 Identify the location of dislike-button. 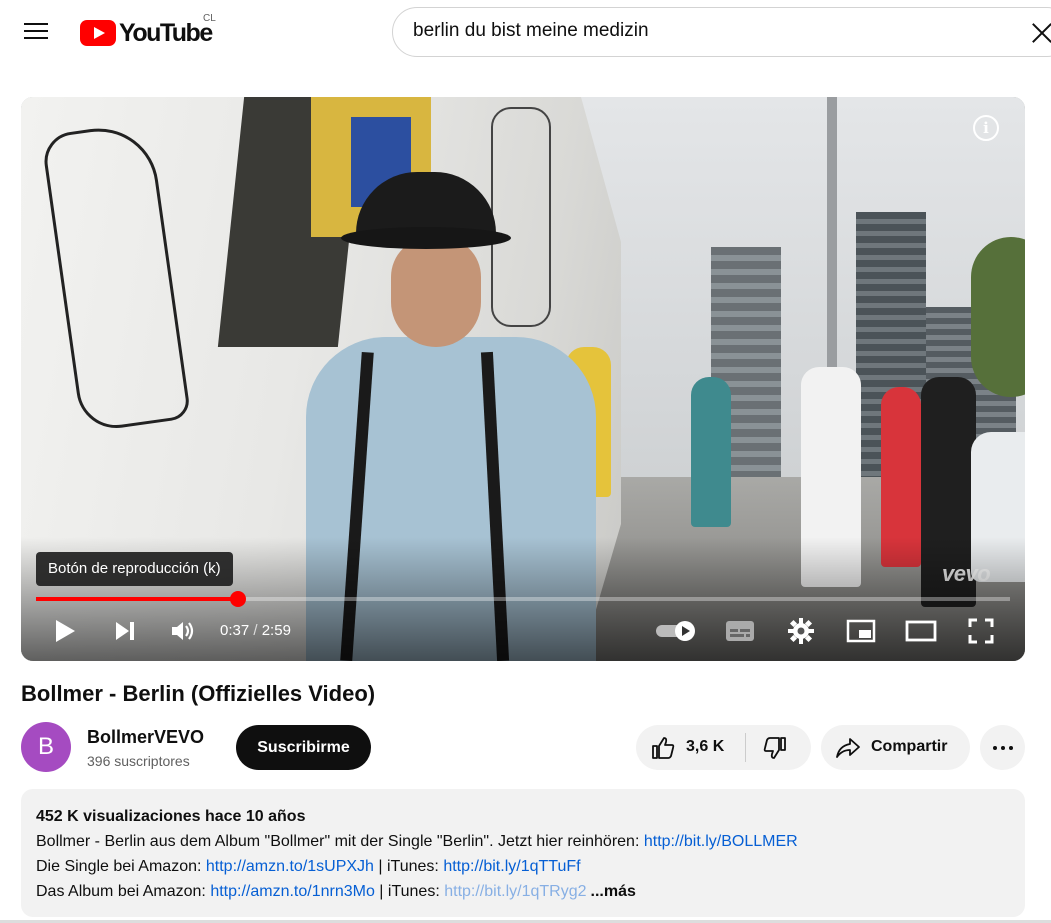
(779, 747).